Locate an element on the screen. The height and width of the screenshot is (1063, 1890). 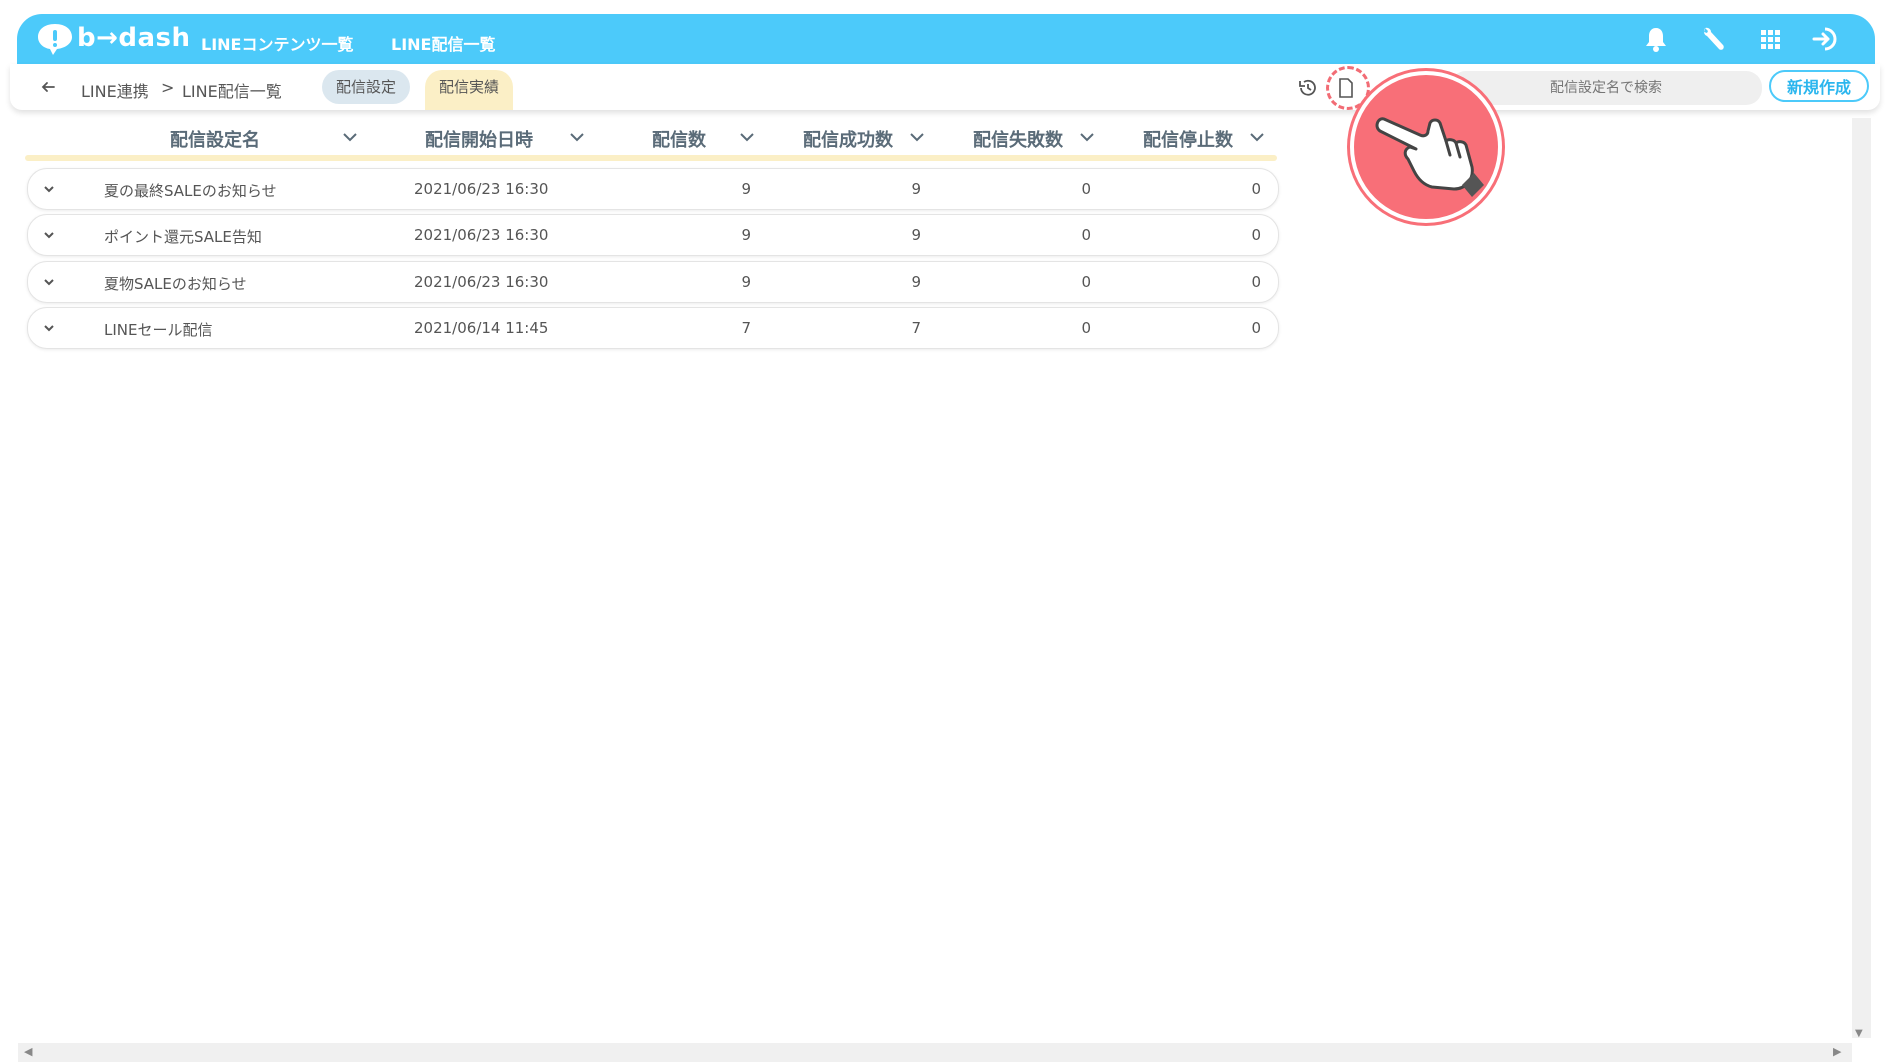
logo-text: b→dash is located at coordinates (134, 38).